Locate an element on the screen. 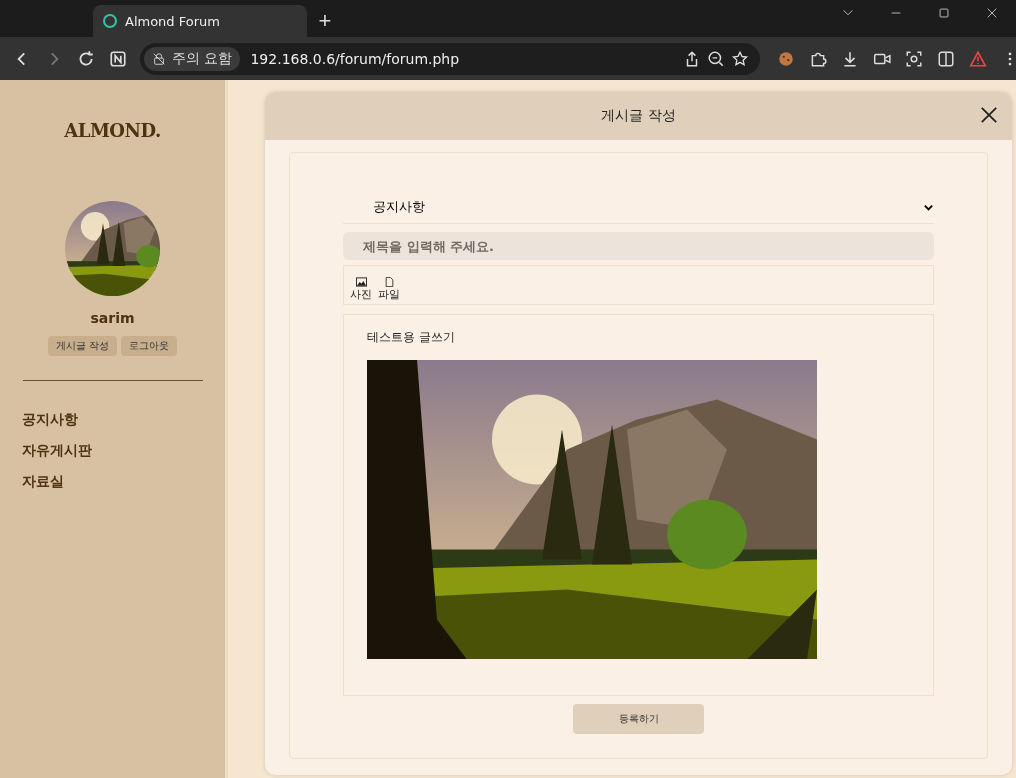  attach-button: 파일 is located at coordinates (389, 289).